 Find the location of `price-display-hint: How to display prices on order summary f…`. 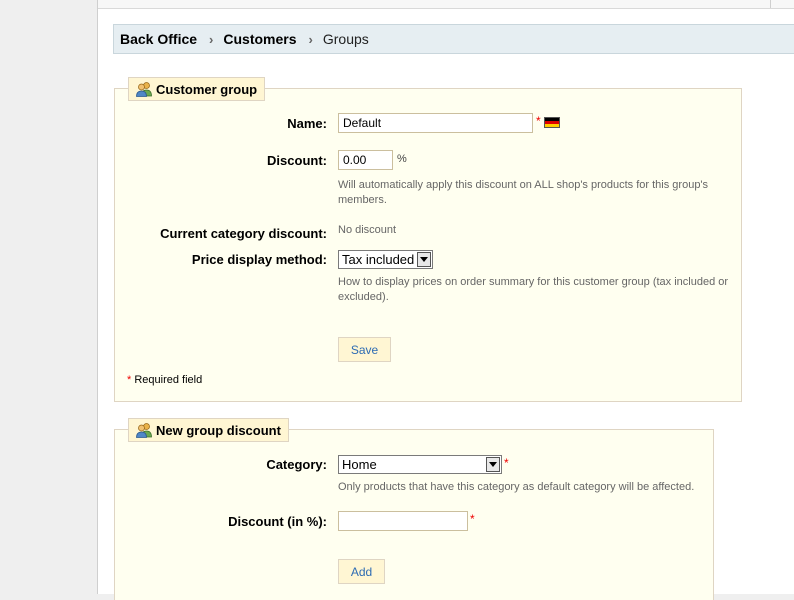

price-display-hint: How to display prices on order summary f… is located at coordinates (533, 290).